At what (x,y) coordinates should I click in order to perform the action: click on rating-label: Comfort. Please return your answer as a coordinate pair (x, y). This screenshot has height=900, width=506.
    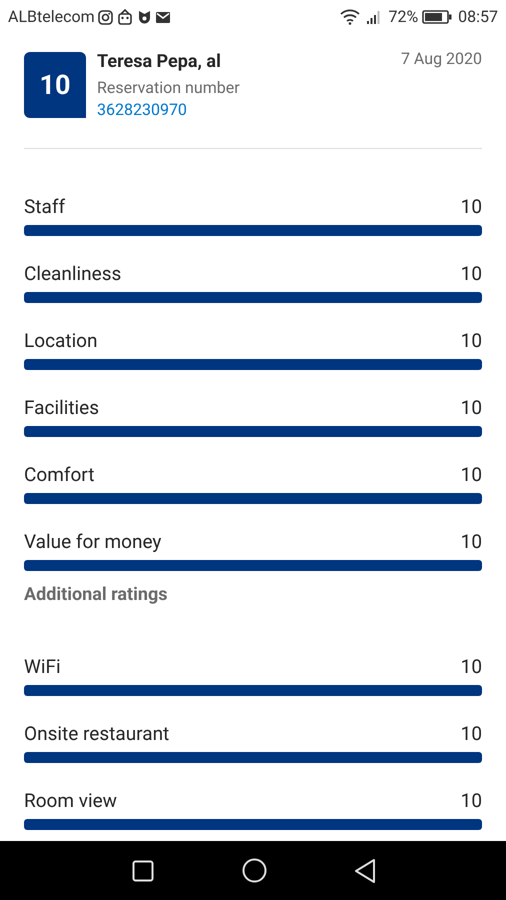
    Looking at the image, I should click on (59, 475).